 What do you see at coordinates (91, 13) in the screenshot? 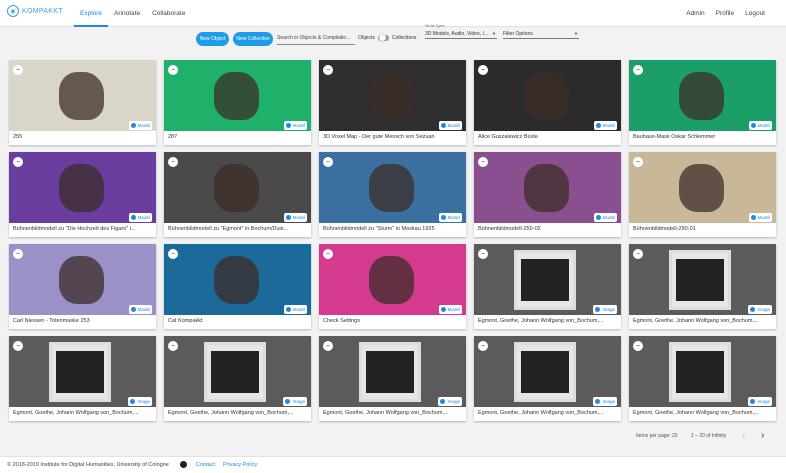
I see `nav-explore: Explore` at bounding box center [91, 13].